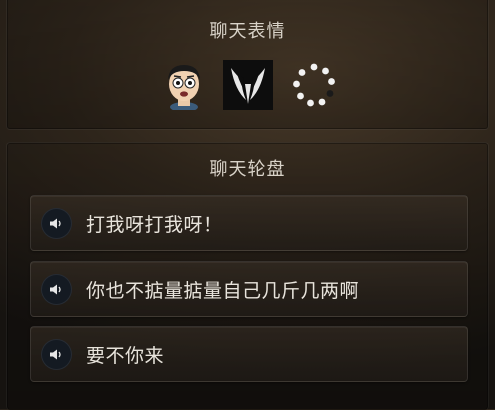 This screenshot has height=410, width=495. I want to click on horned-logo-icon, so click(248, 85).